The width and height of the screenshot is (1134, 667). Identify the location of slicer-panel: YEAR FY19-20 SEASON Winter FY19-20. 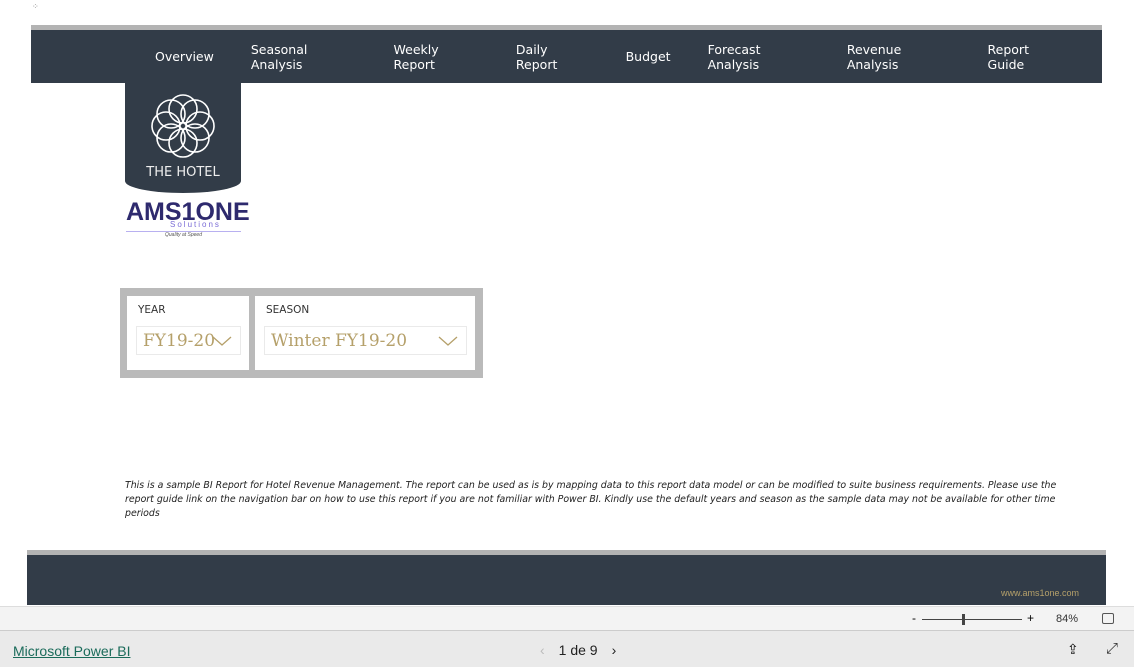
(301, 333).